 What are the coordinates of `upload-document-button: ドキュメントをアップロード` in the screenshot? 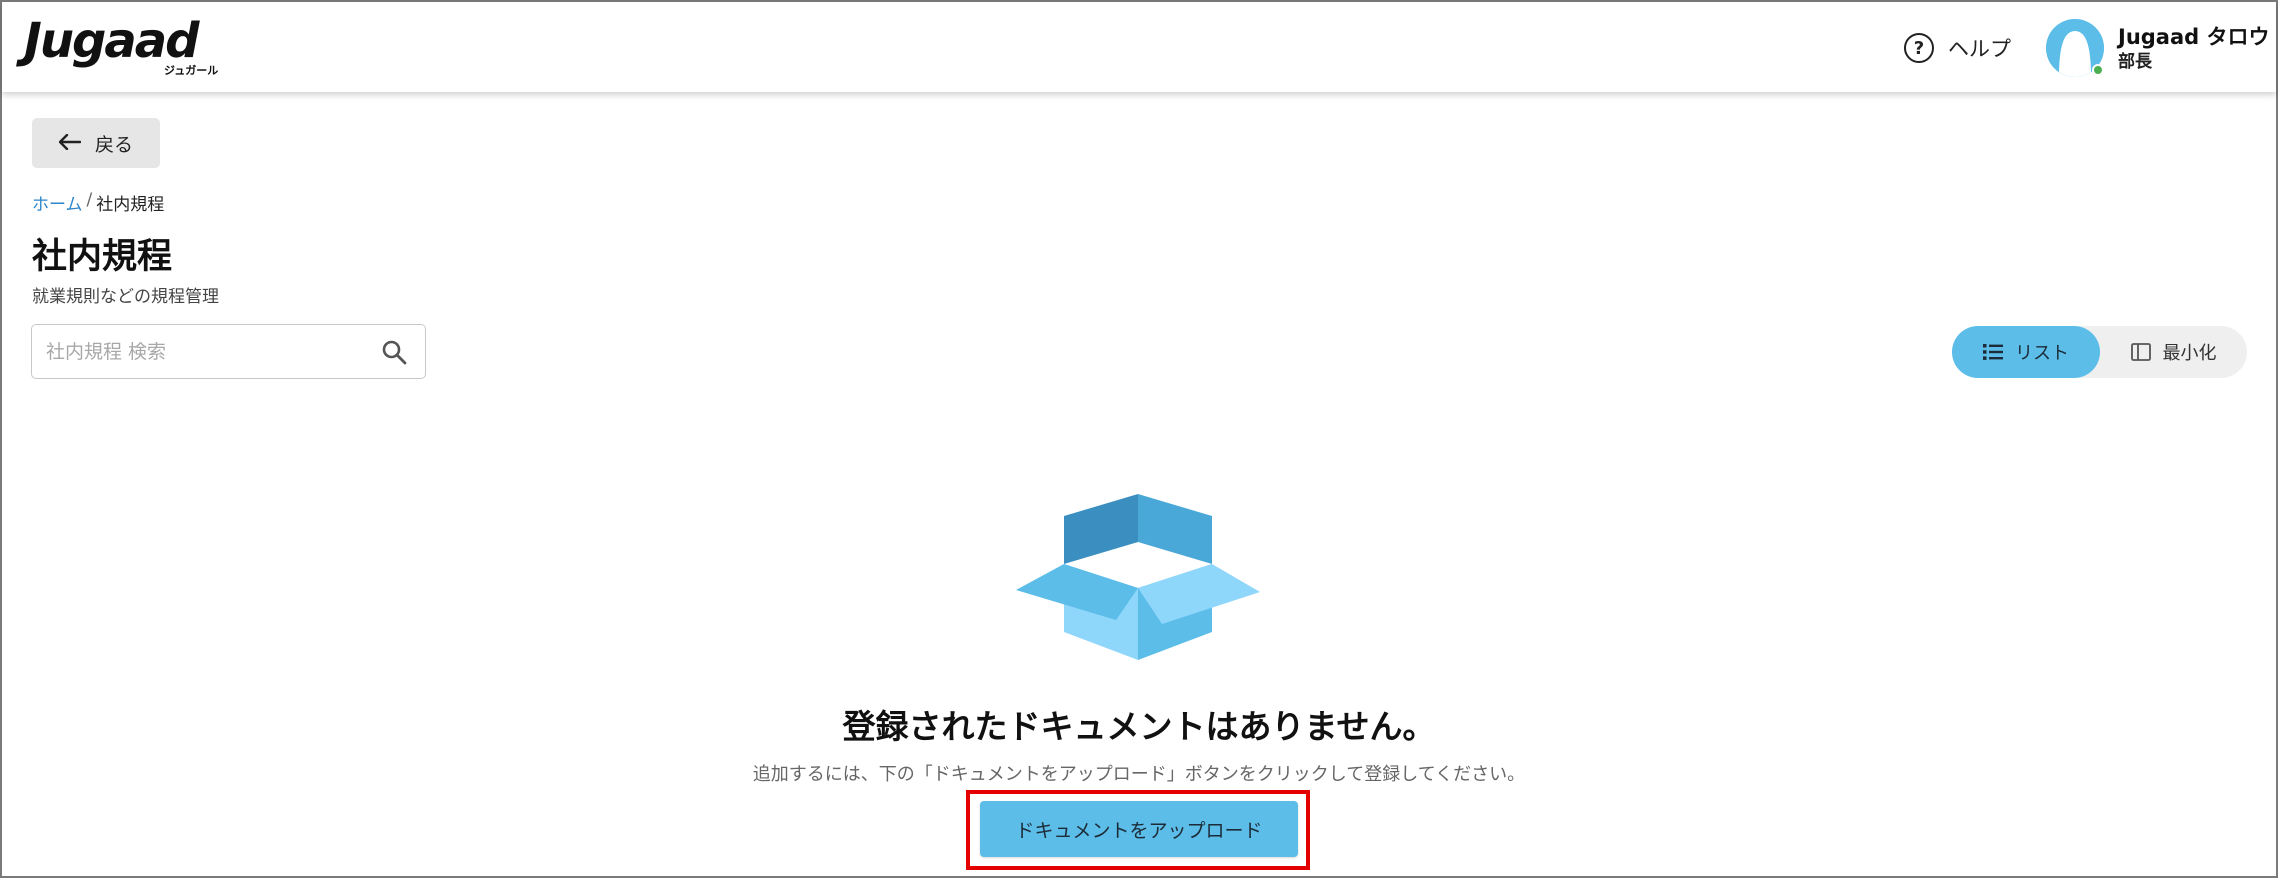 It's located at (1139, 829).